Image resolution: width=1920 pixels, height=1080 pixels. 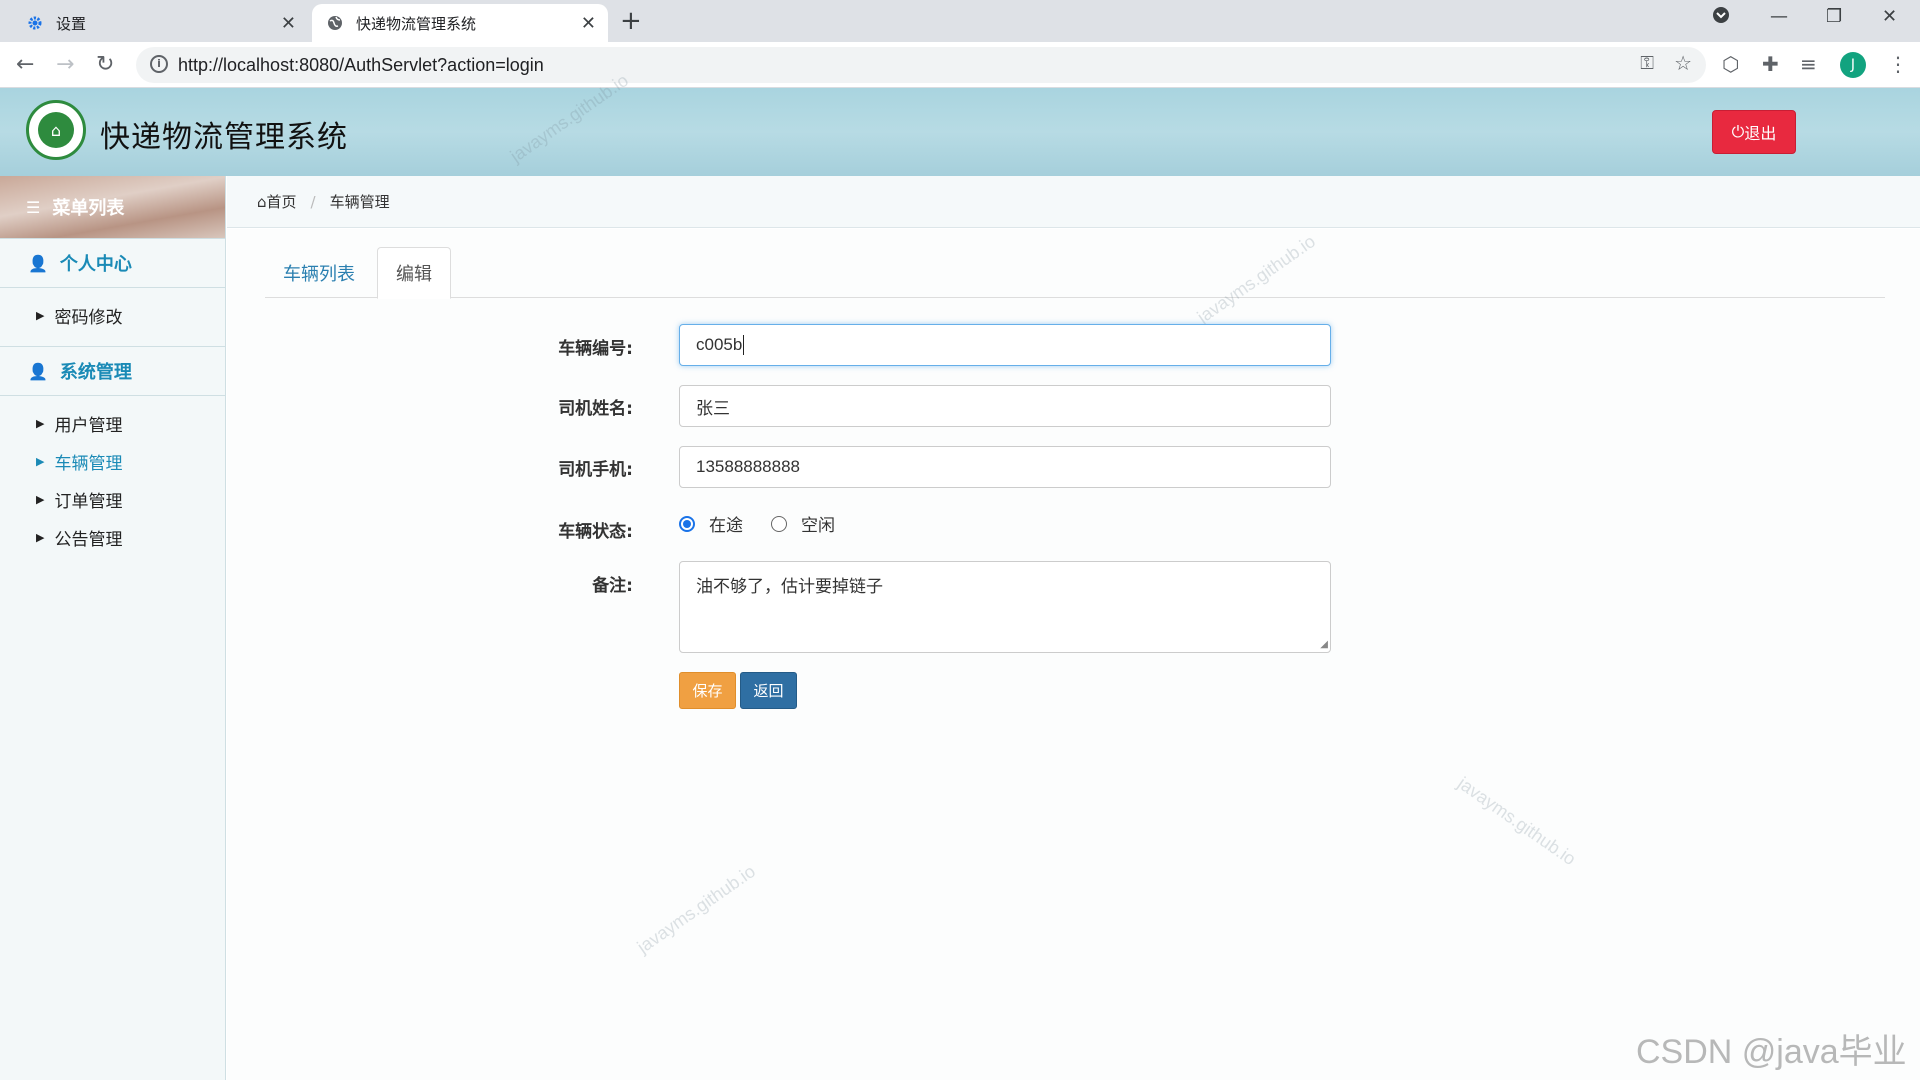 I want to click on breadcrumb: ⌂ 首页 / 车辆管理, so click(x=1073, y=202).